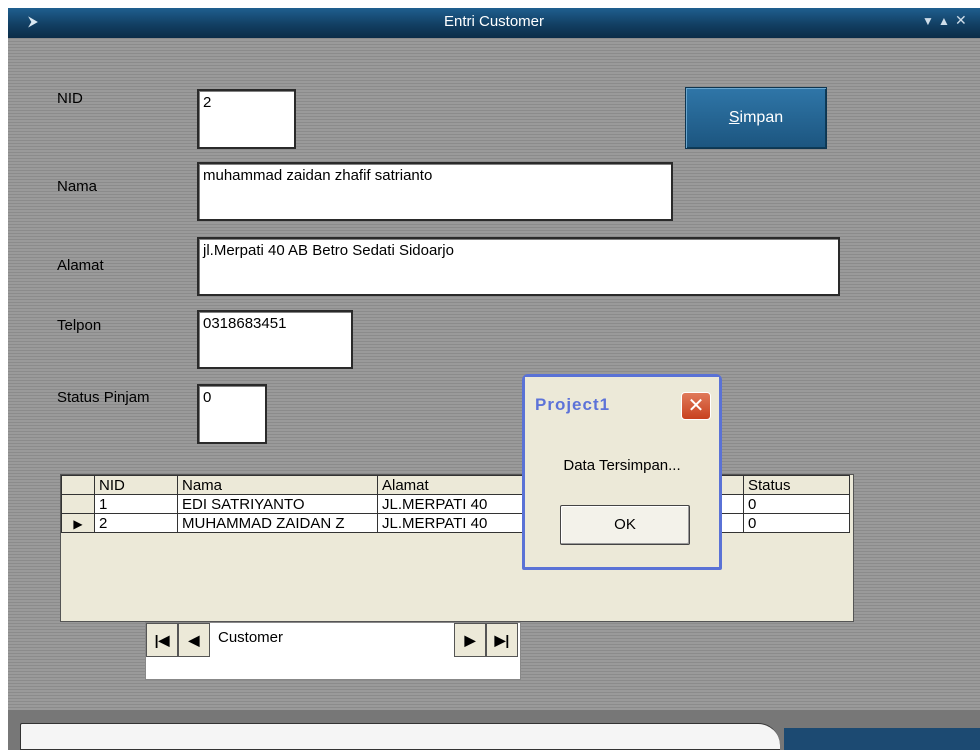 The height and width of the screenshot is (750, 980). Describe the element at coordinates (622, 403) in the screenshot. I see `message-box-title-bar: Project1 ✕` at that location.